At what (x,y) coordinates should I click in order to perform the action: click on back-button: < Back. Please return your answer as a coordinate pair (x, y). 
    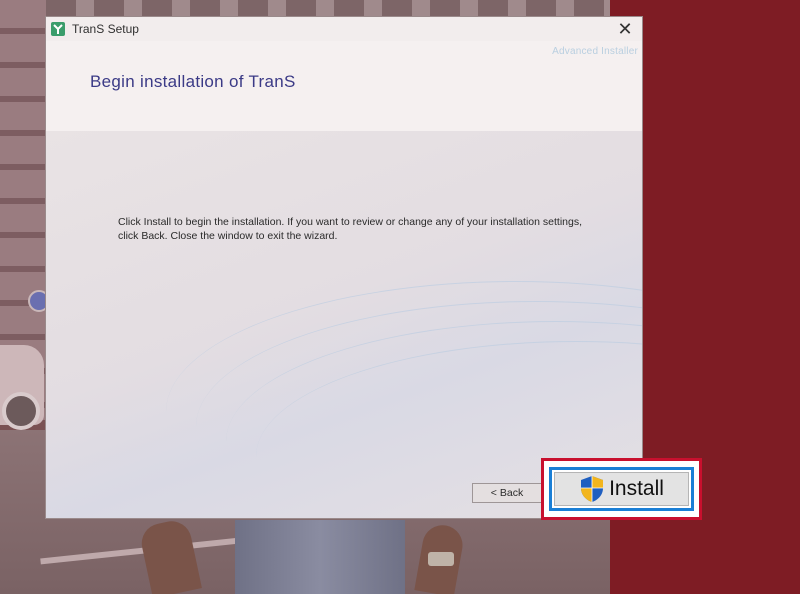
    Looking at the image, I should click on (507, 493).